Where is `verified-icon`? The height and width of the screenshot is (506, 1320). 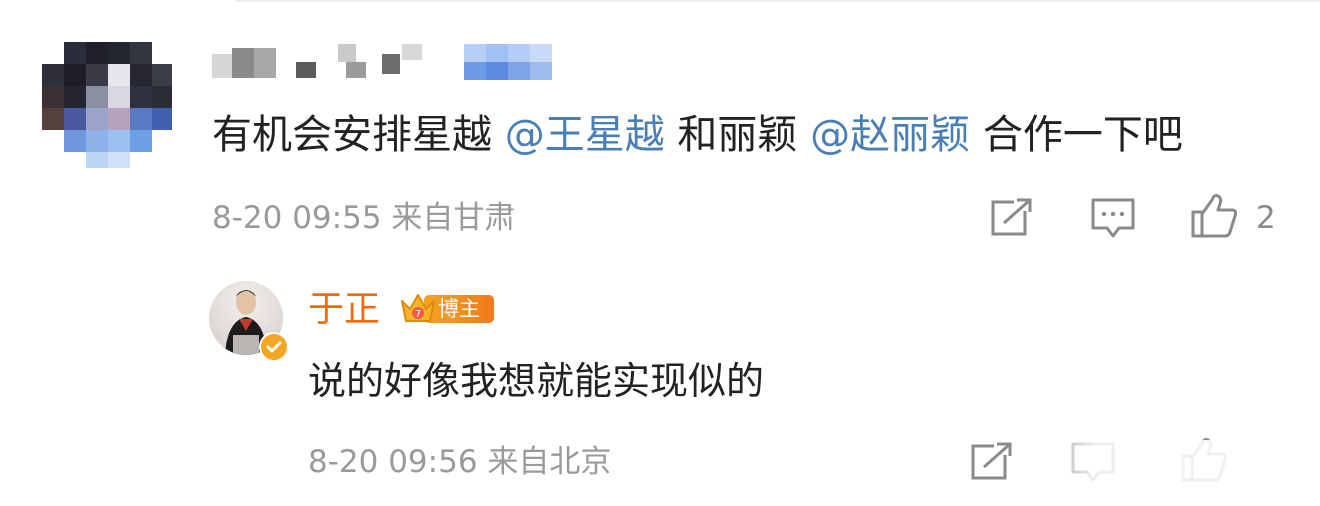
verified-icon is located at coordinates (274, 347).